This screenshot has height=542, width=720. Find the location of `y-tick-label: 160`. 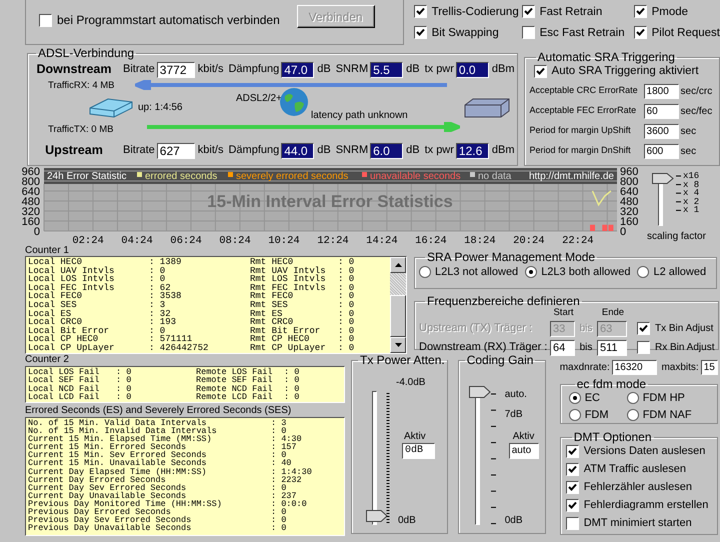

y-tick-label: 160 is located at coordinates (31, 222).